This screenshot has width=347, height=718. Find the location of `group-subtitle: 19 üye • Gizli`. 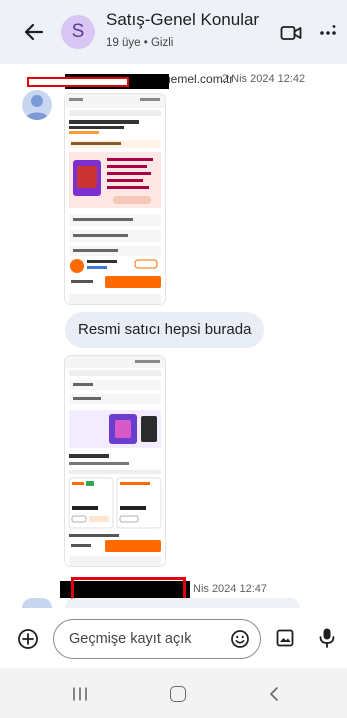

group-subtitle: 19 üye • Gizli is located at coordinates (140, 43).